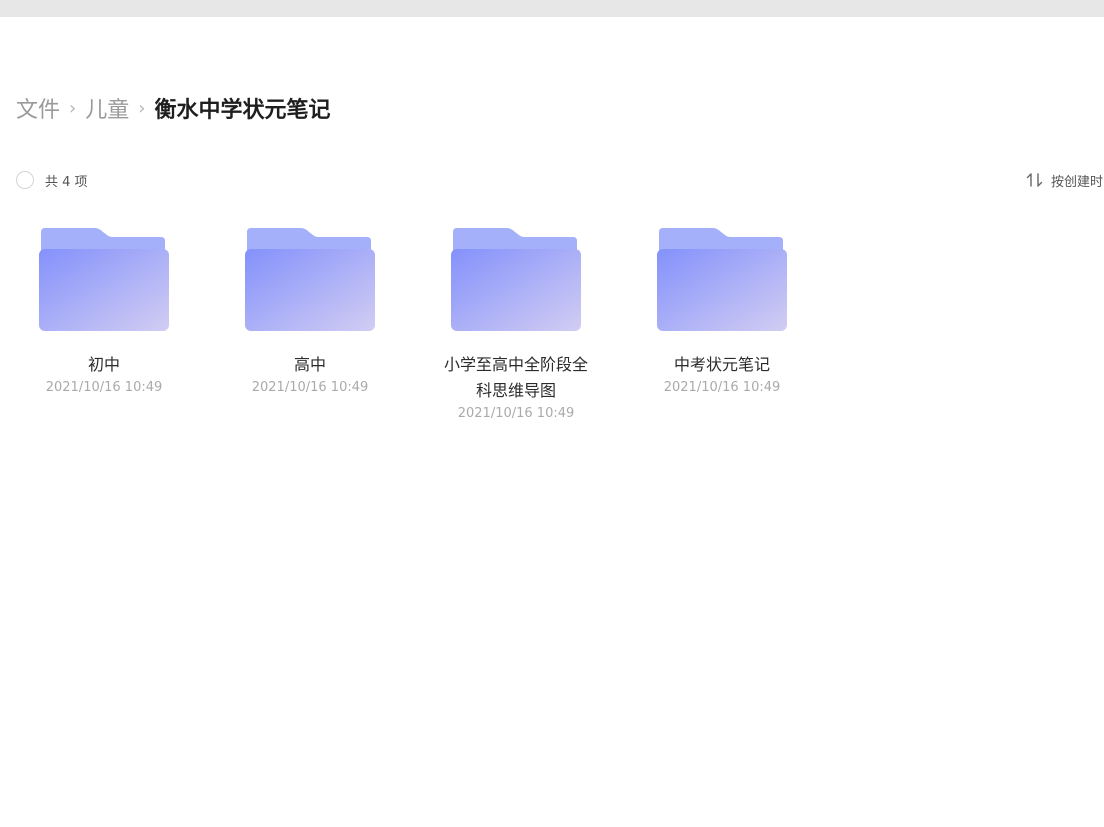 The width and height of the screenshot is (1104, 827). What do you see at coordinates (25, 180) in the screenshot?
I see `select-all-checkbox` at bounding box center [25, 180].